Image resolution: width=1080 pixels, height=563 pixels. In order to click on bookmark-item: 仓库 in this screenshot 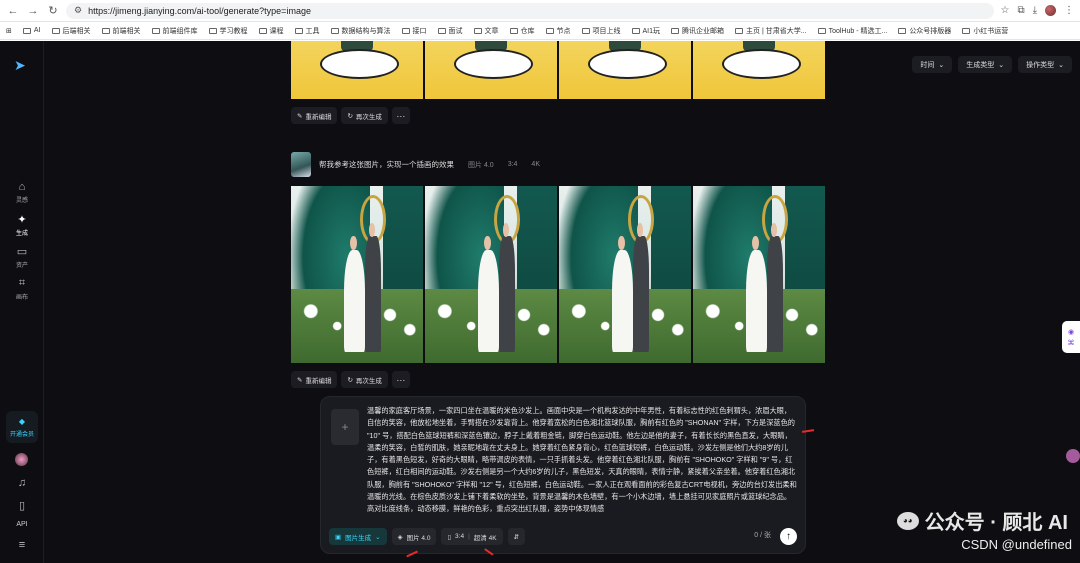, I will do `click(522, 31)`.